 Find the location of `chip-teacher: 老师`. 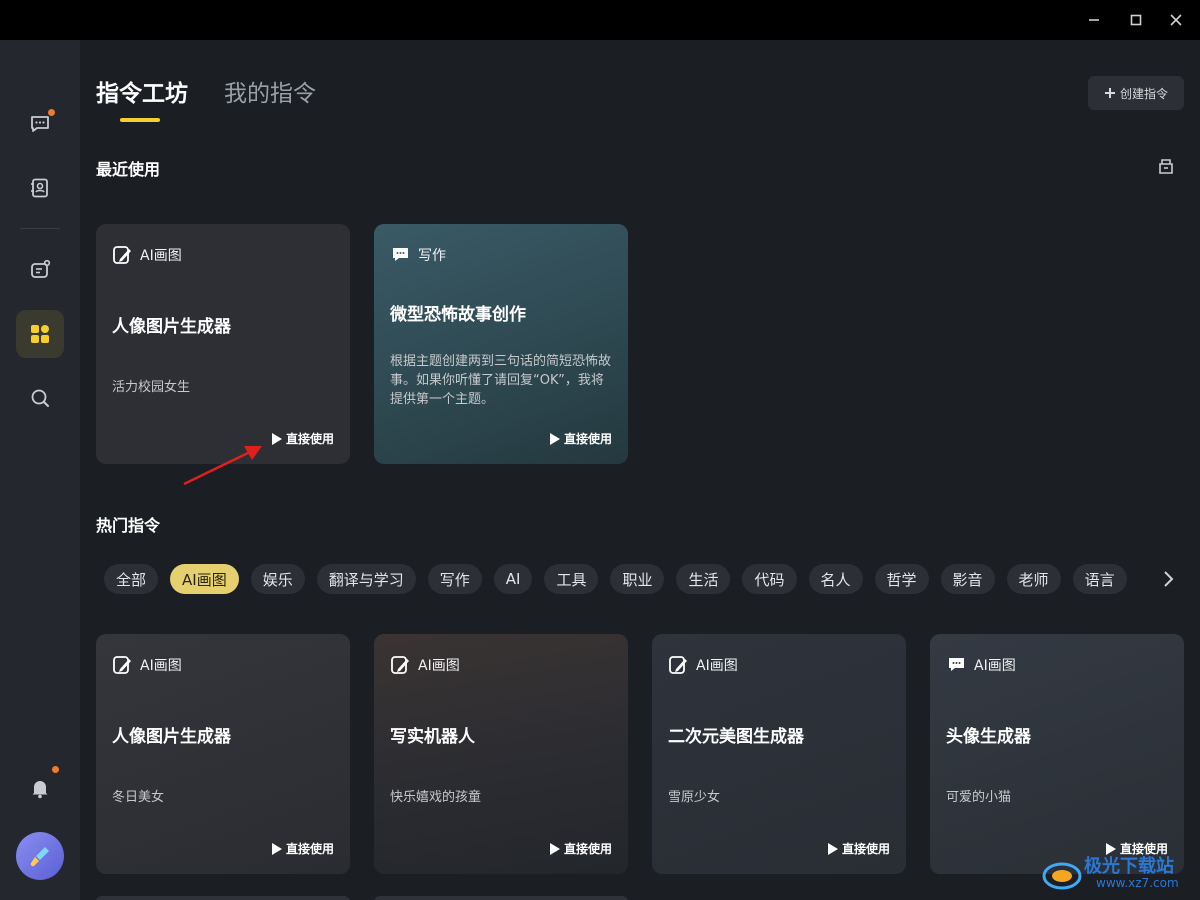

chip-teacher: 老师 is located at coordinates (1033, 579).